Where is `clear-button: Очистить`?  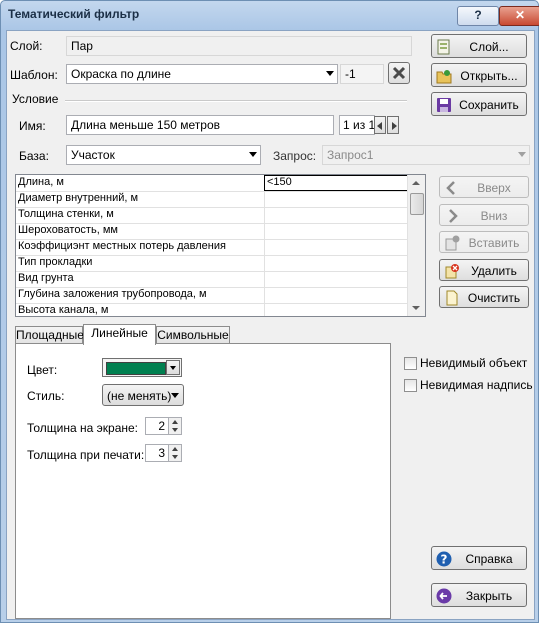 clear-button: Очистить is located at coordinates (484, 297).